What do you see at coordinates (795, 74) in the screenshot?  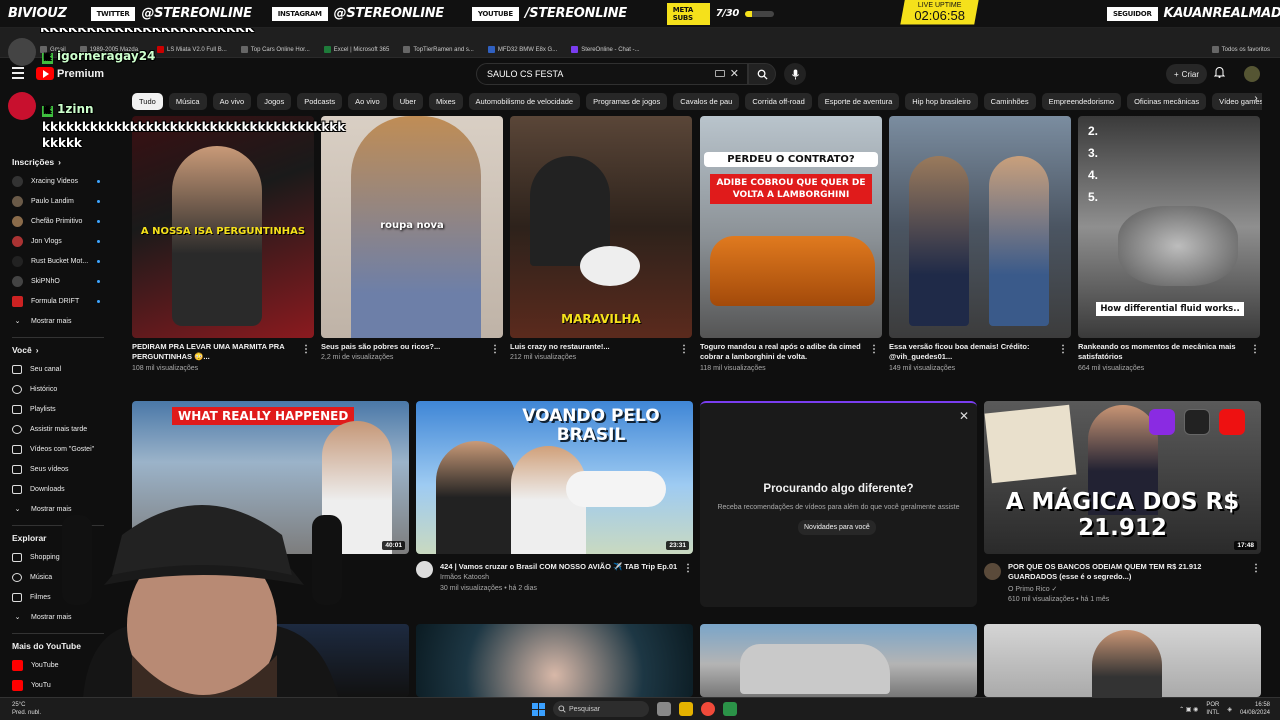 I see `voice-search-button` at bounding box center [795, 74].